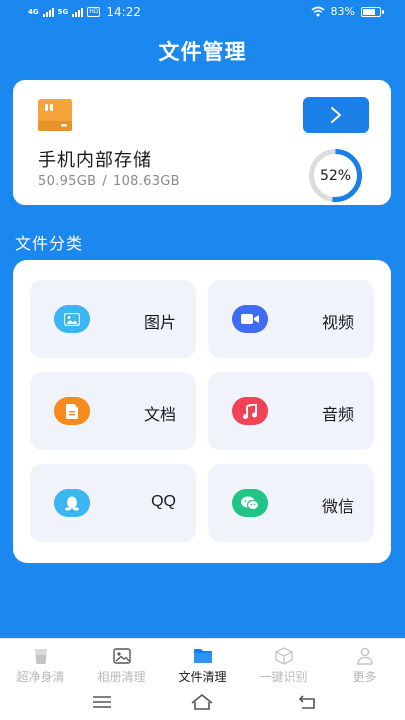 This screenshot has height=720, width=405. What do you see at coordinates (202, 52) in the screenshot?
I see `page-title: 文件管理` at bounding box center [202, 52].